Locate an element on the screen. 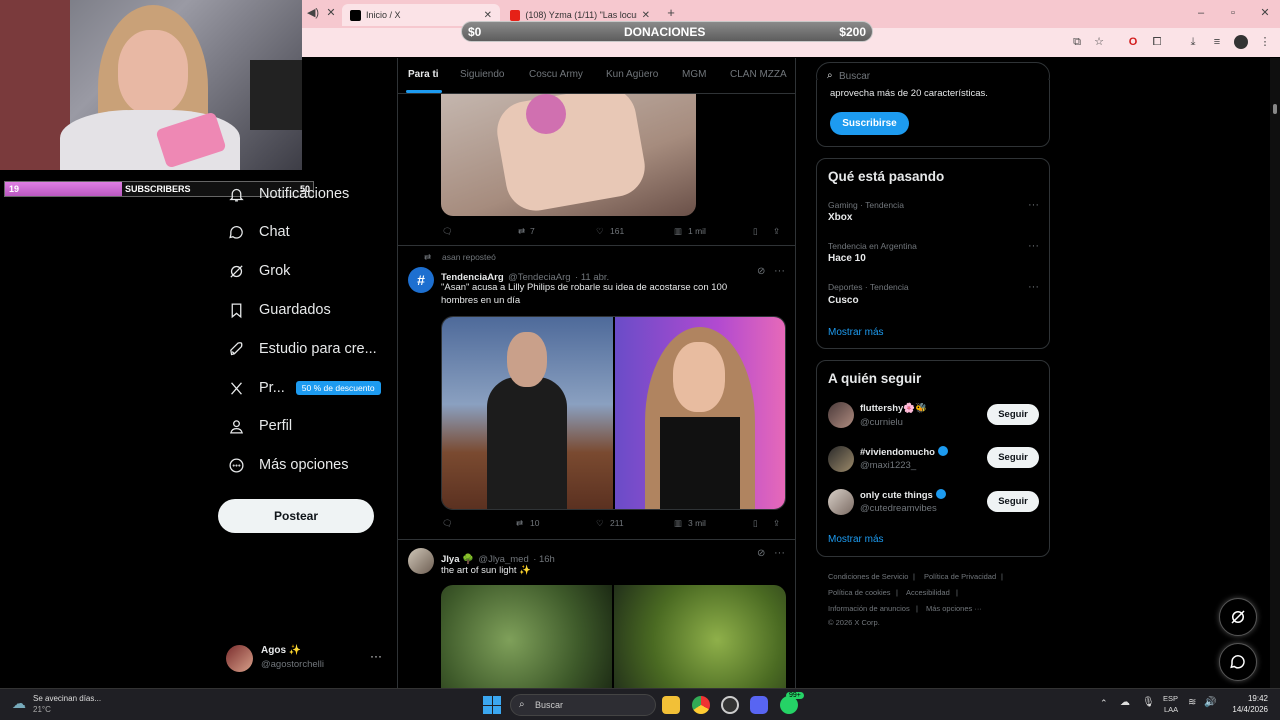 The height and width of the screenshot is (720, 1280). weather-icon: ☁ is located at coordinates (19, 703).